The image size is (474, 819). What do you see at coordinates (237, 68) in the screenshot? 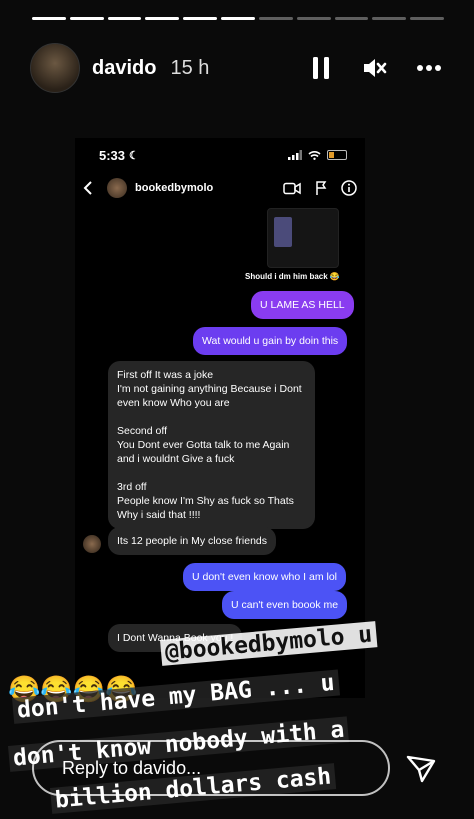
I see `story-header: davido 15 h` at bounding box center [237, 68].